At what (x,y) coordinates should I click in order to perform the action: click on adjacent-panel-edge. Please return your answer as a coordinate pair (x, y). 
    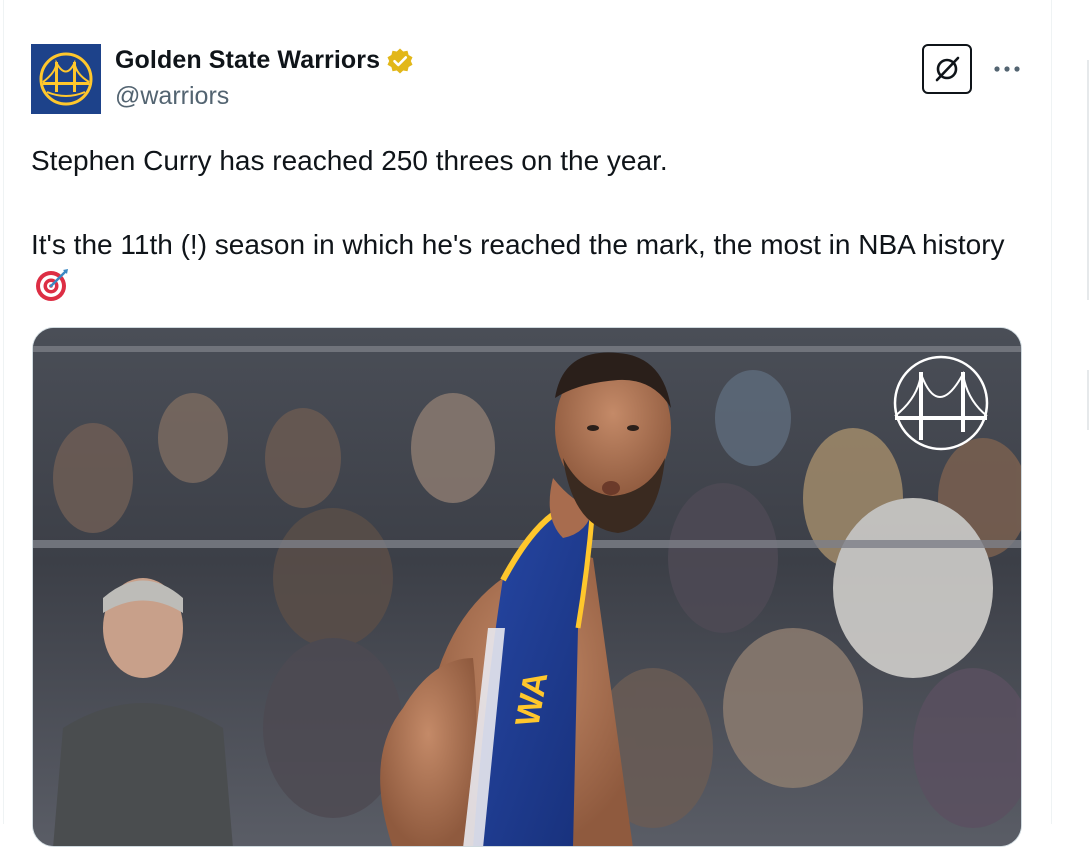
    Looking at the image, I should click on (1088, 412).